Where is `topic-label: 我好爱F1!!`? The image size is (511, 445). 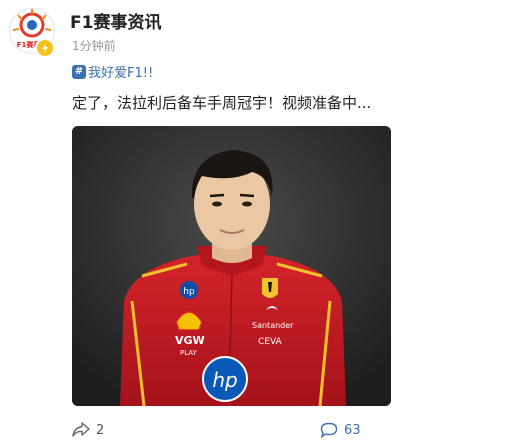
topic-label: 我好爱F1!! is located at coordinates (121, 73).